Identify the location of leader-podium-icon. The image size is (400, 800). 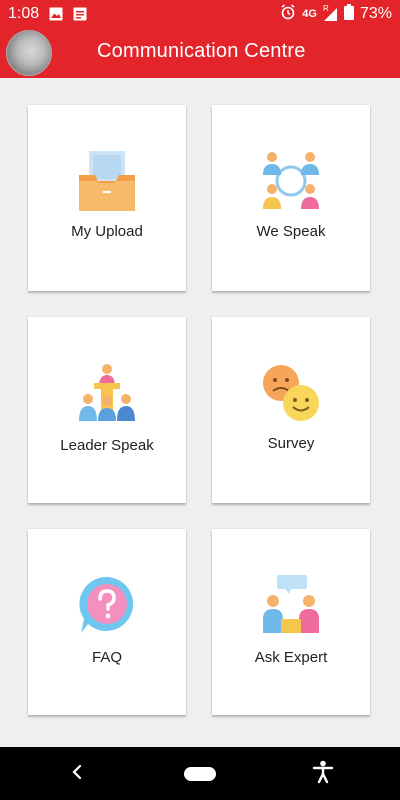
(107, 395).